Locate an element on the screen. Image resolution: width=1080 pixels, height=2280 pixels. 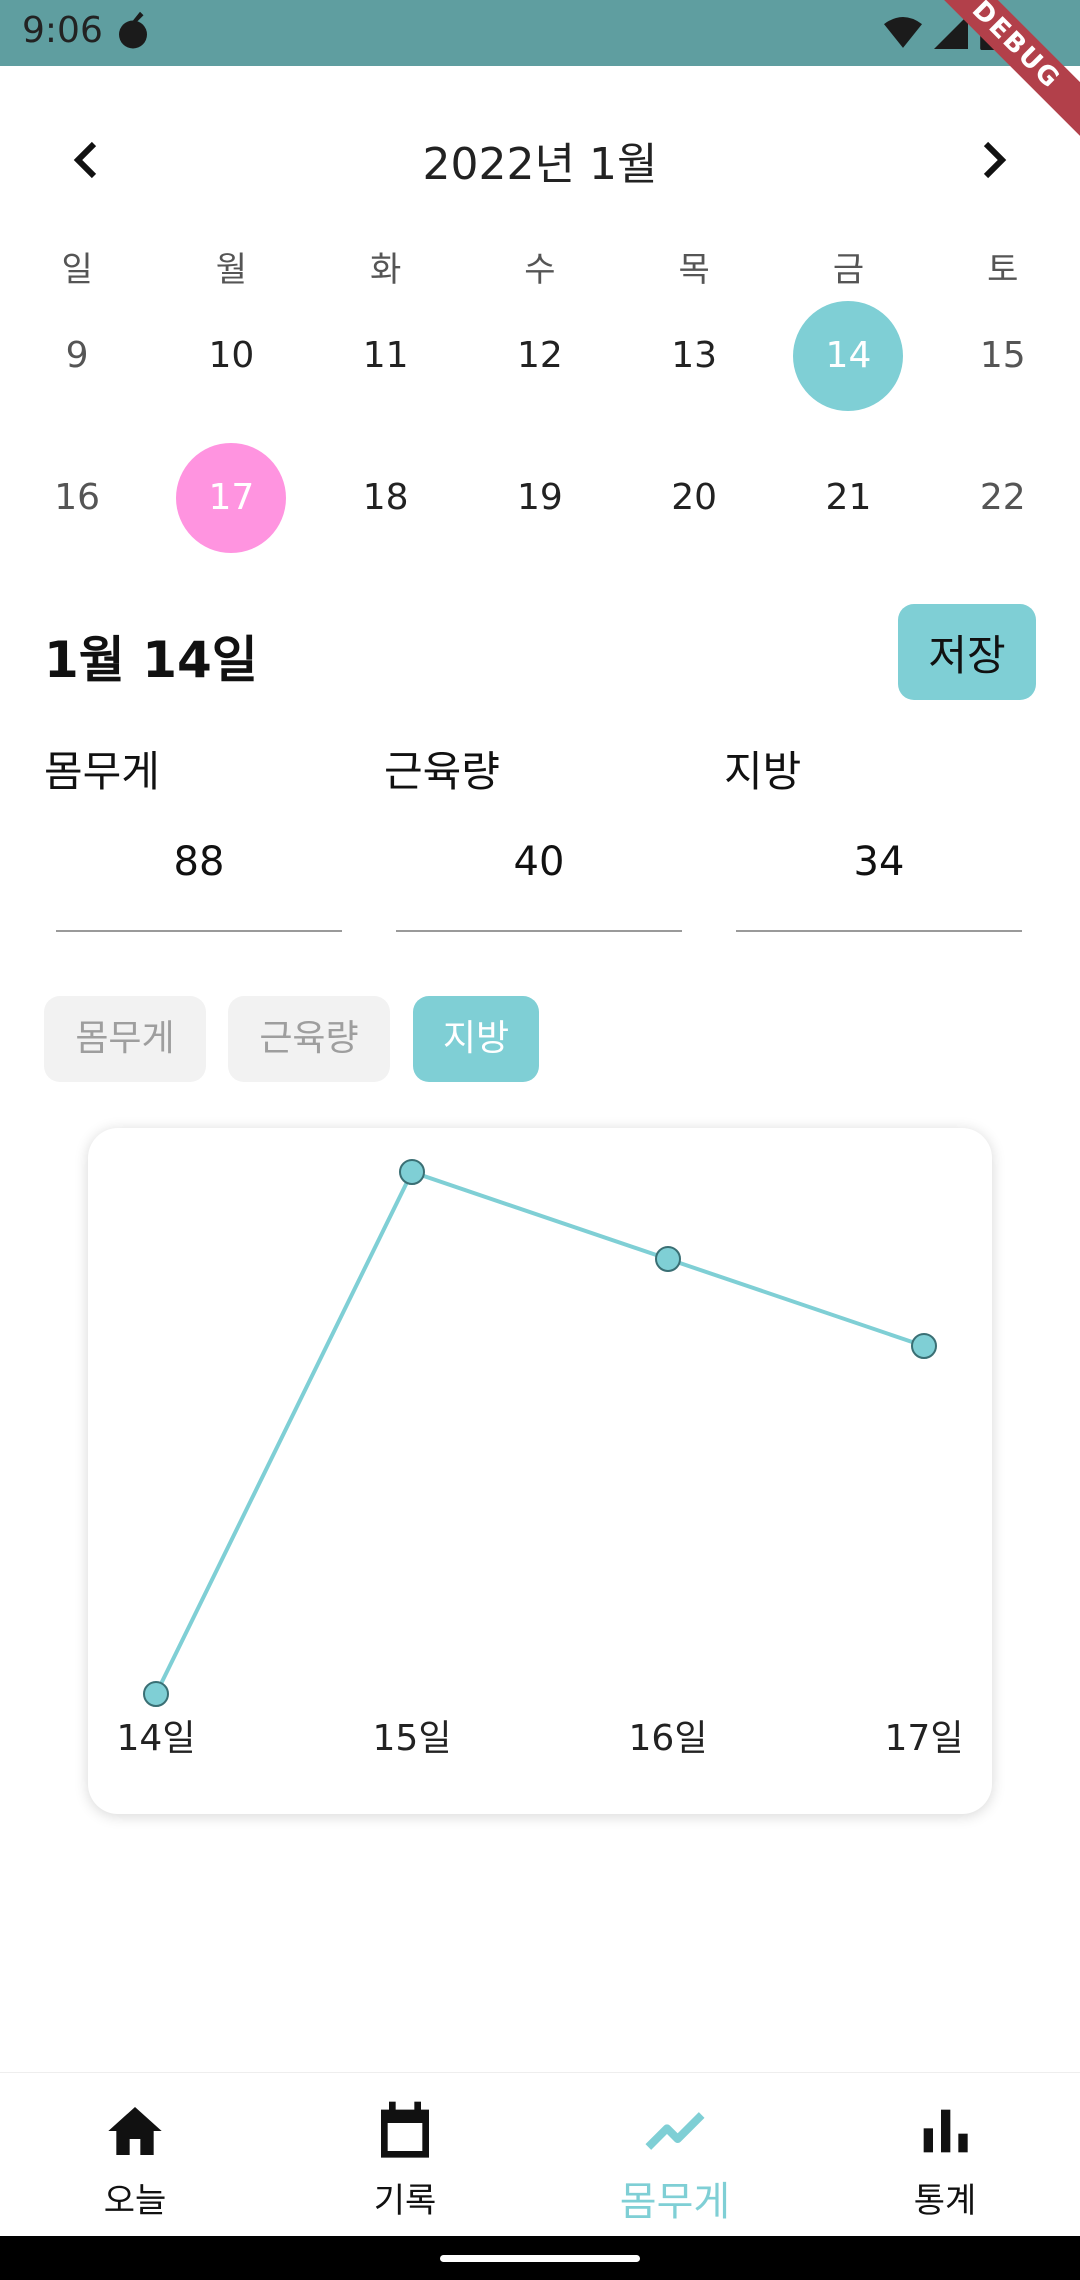
fat-field: 34 is located at coordinates (879, 881).